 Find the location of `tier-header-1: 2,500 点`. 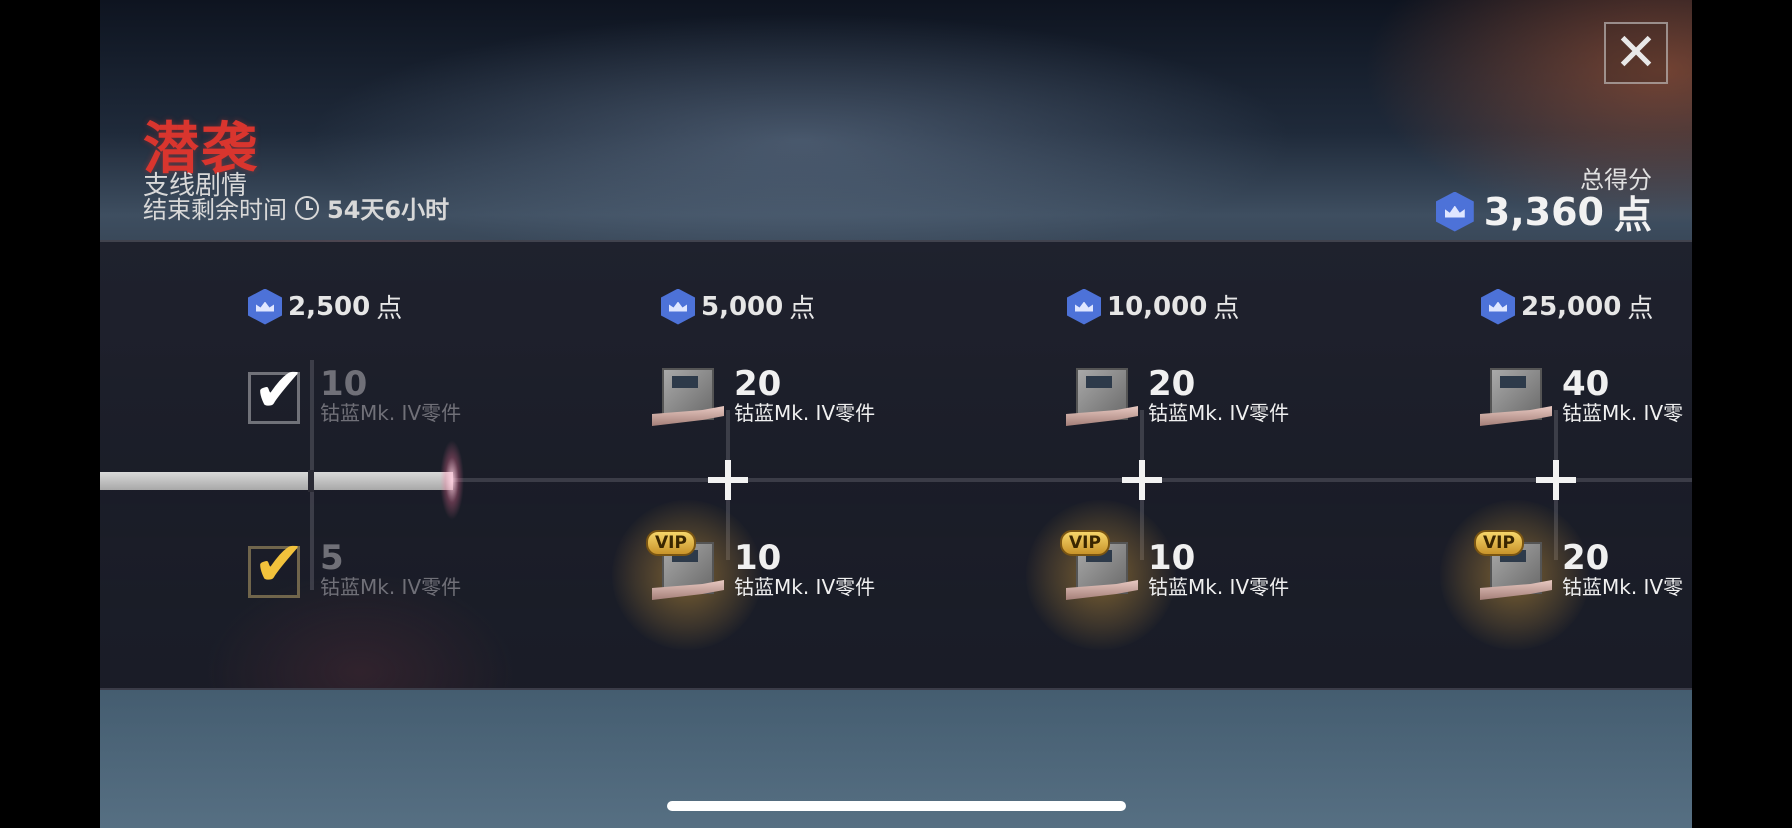

tier-header-1: 2,500 点 is located at coordinates (325, 306).